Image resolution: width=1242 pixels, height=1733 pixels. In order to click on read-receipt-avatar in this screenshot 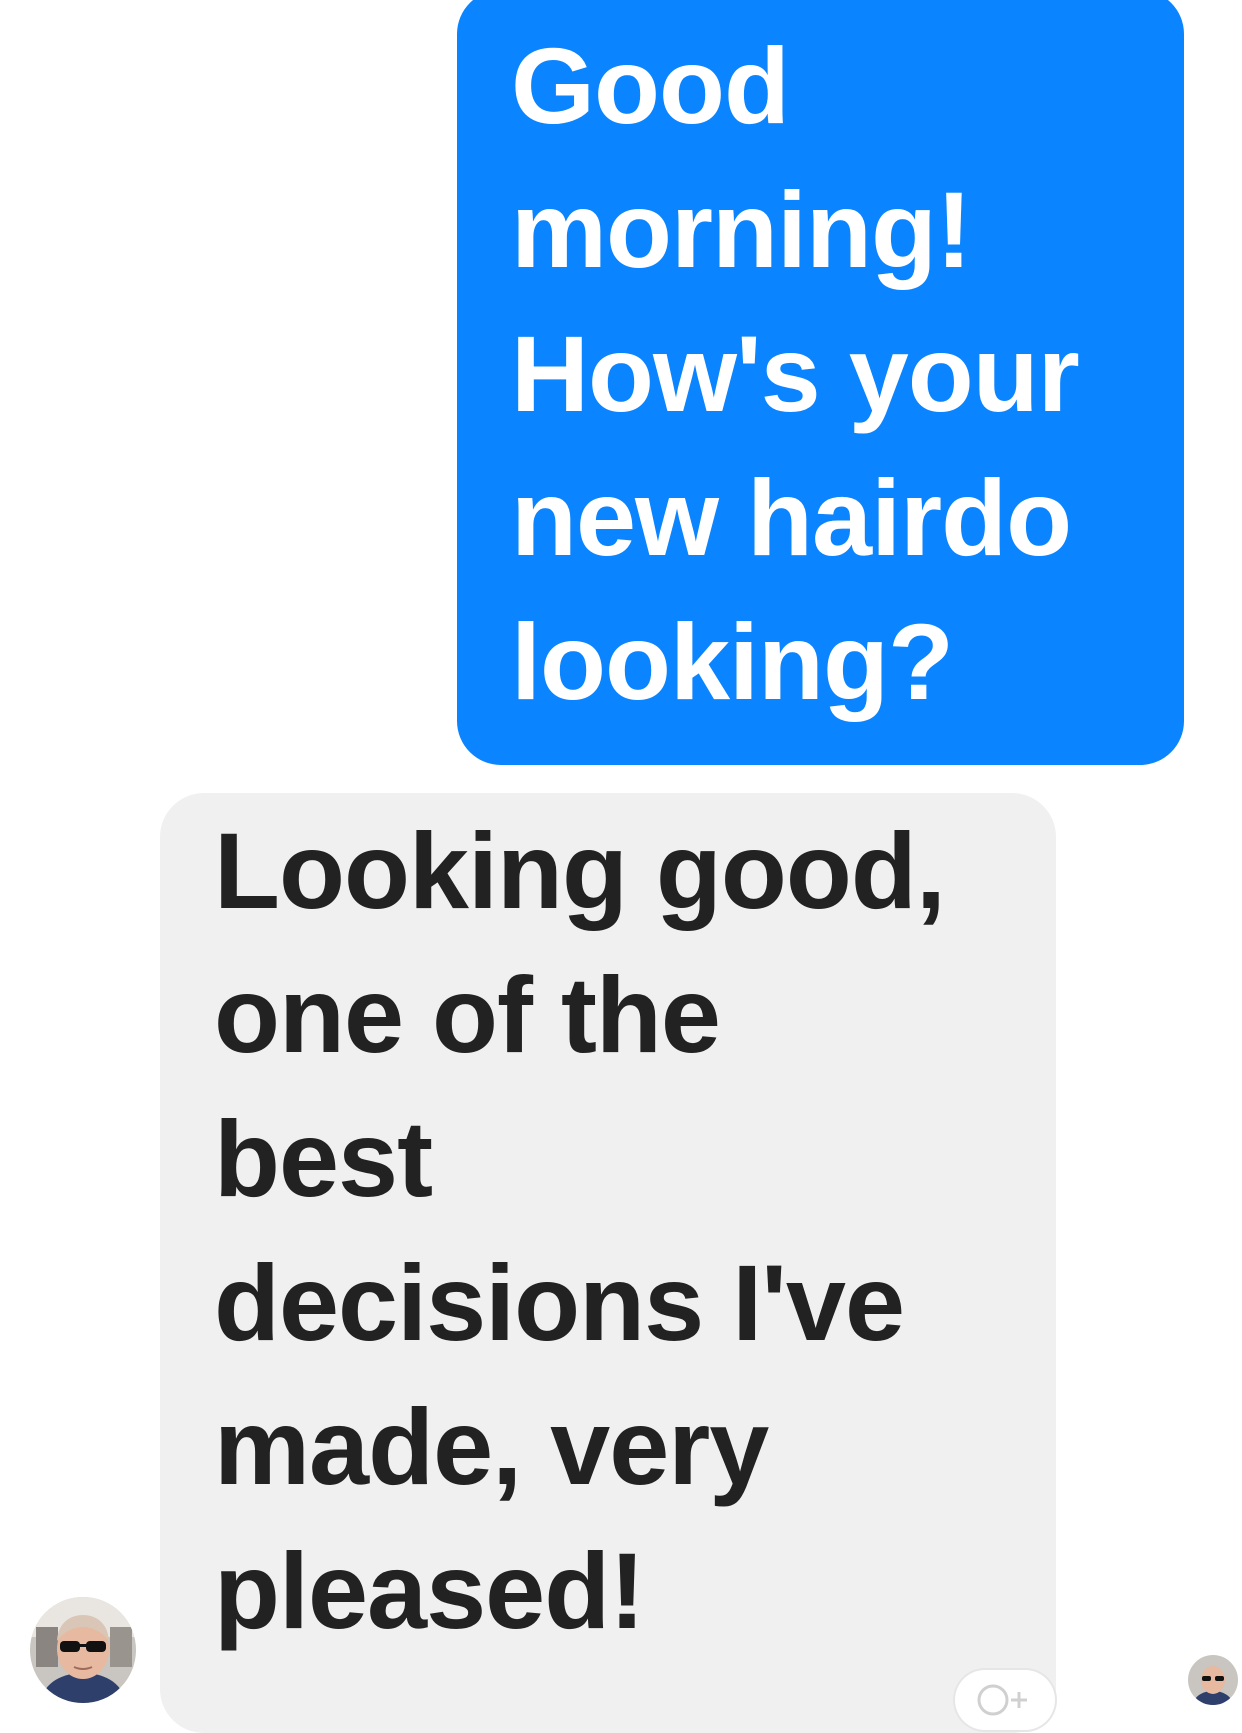, I will do `click(1213, 1680)`.